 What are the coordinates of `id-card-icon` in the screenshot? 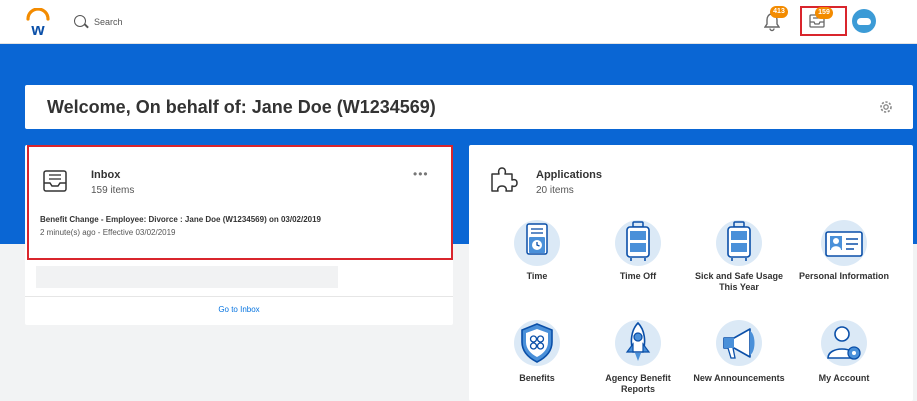 It's located at (844, 243).